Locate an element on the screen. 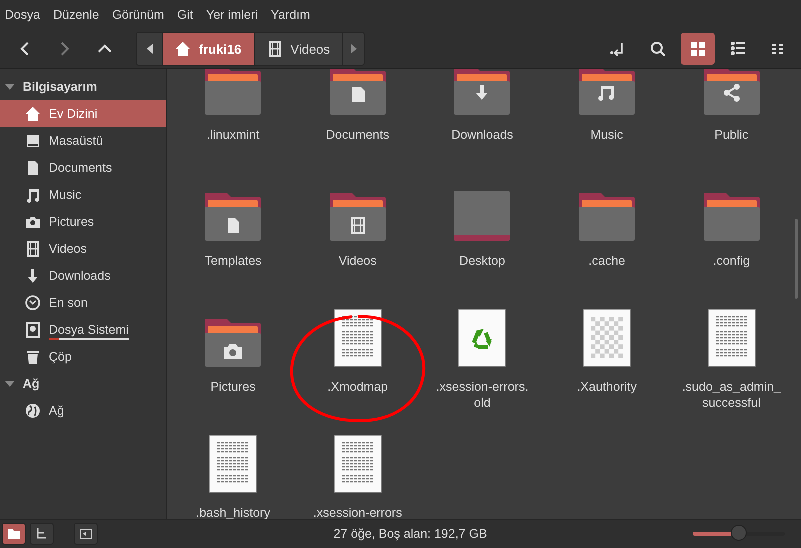 The height and width of the screenshot is (548, 801). file-name: .cache is located at coordinates (607, 261).